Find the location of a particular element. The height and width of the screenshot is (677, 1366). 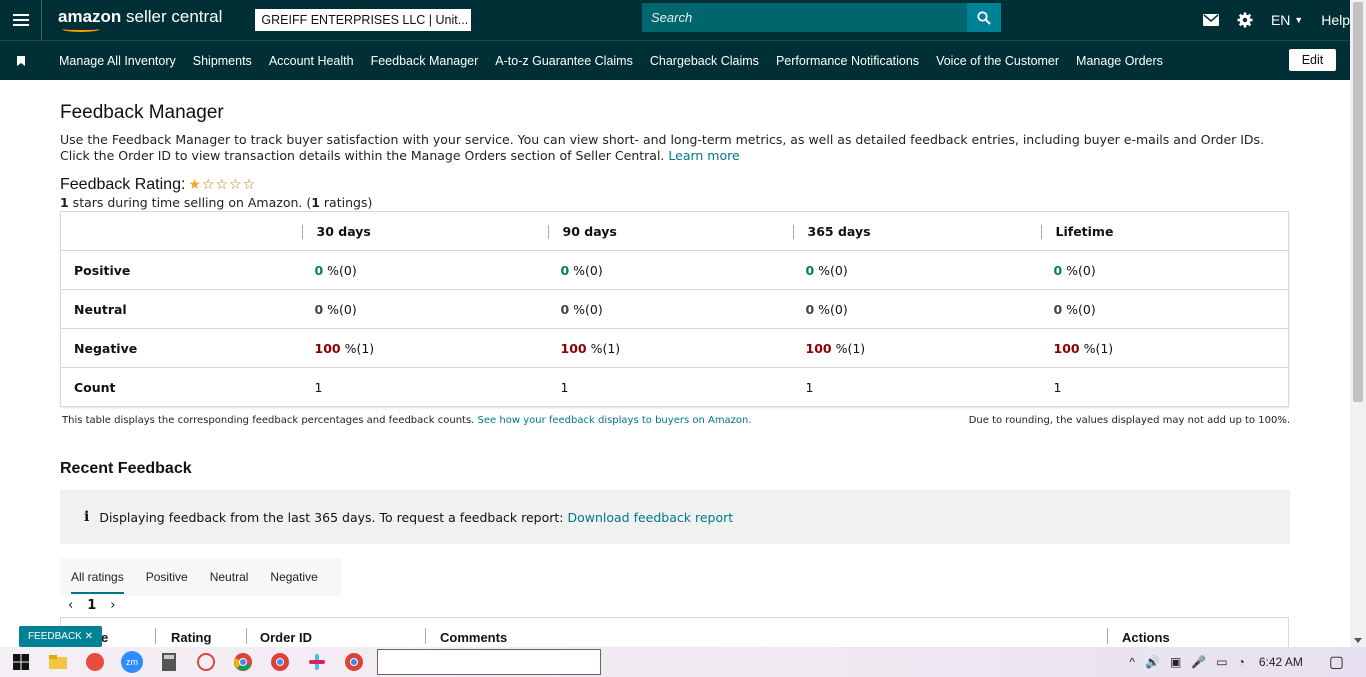

chevron-right-icon: › is located at coordinates (112, 605).